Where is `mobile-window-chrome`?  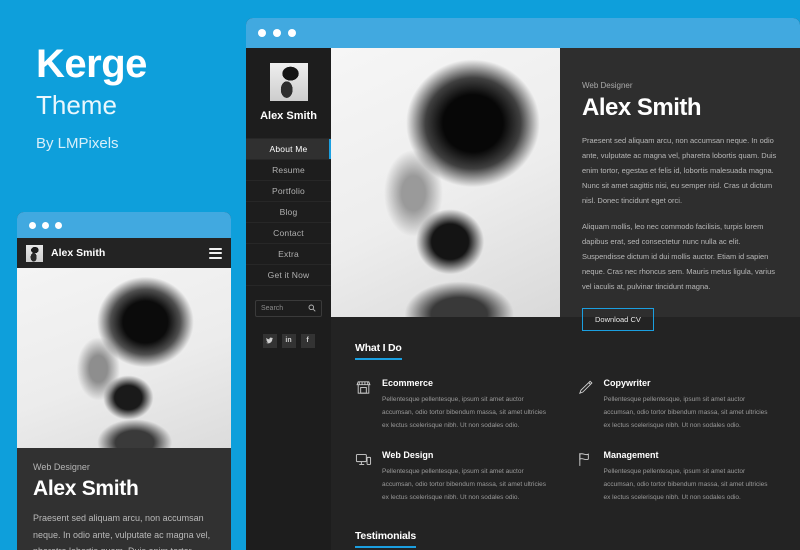
mobile-window-chrome is located at coordinates (124, 225).